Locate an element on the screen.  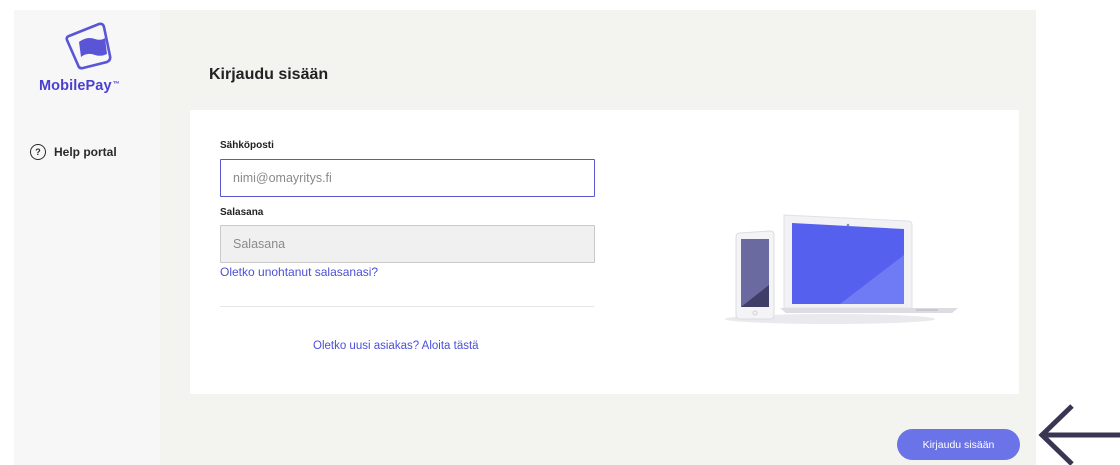
page-title: Kirjaudu sisään is located at coordinates (269, 74).